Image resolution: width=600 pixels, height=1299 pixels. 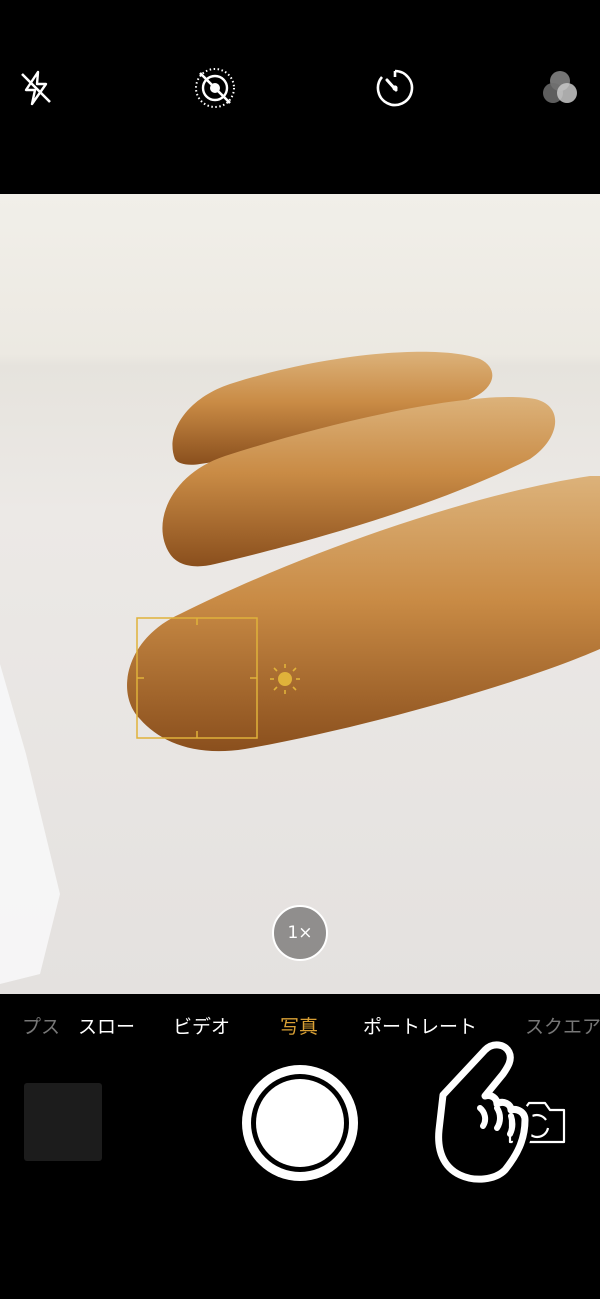 I want to click on last-photo-thumbnail, so click(x=63, y=1122).